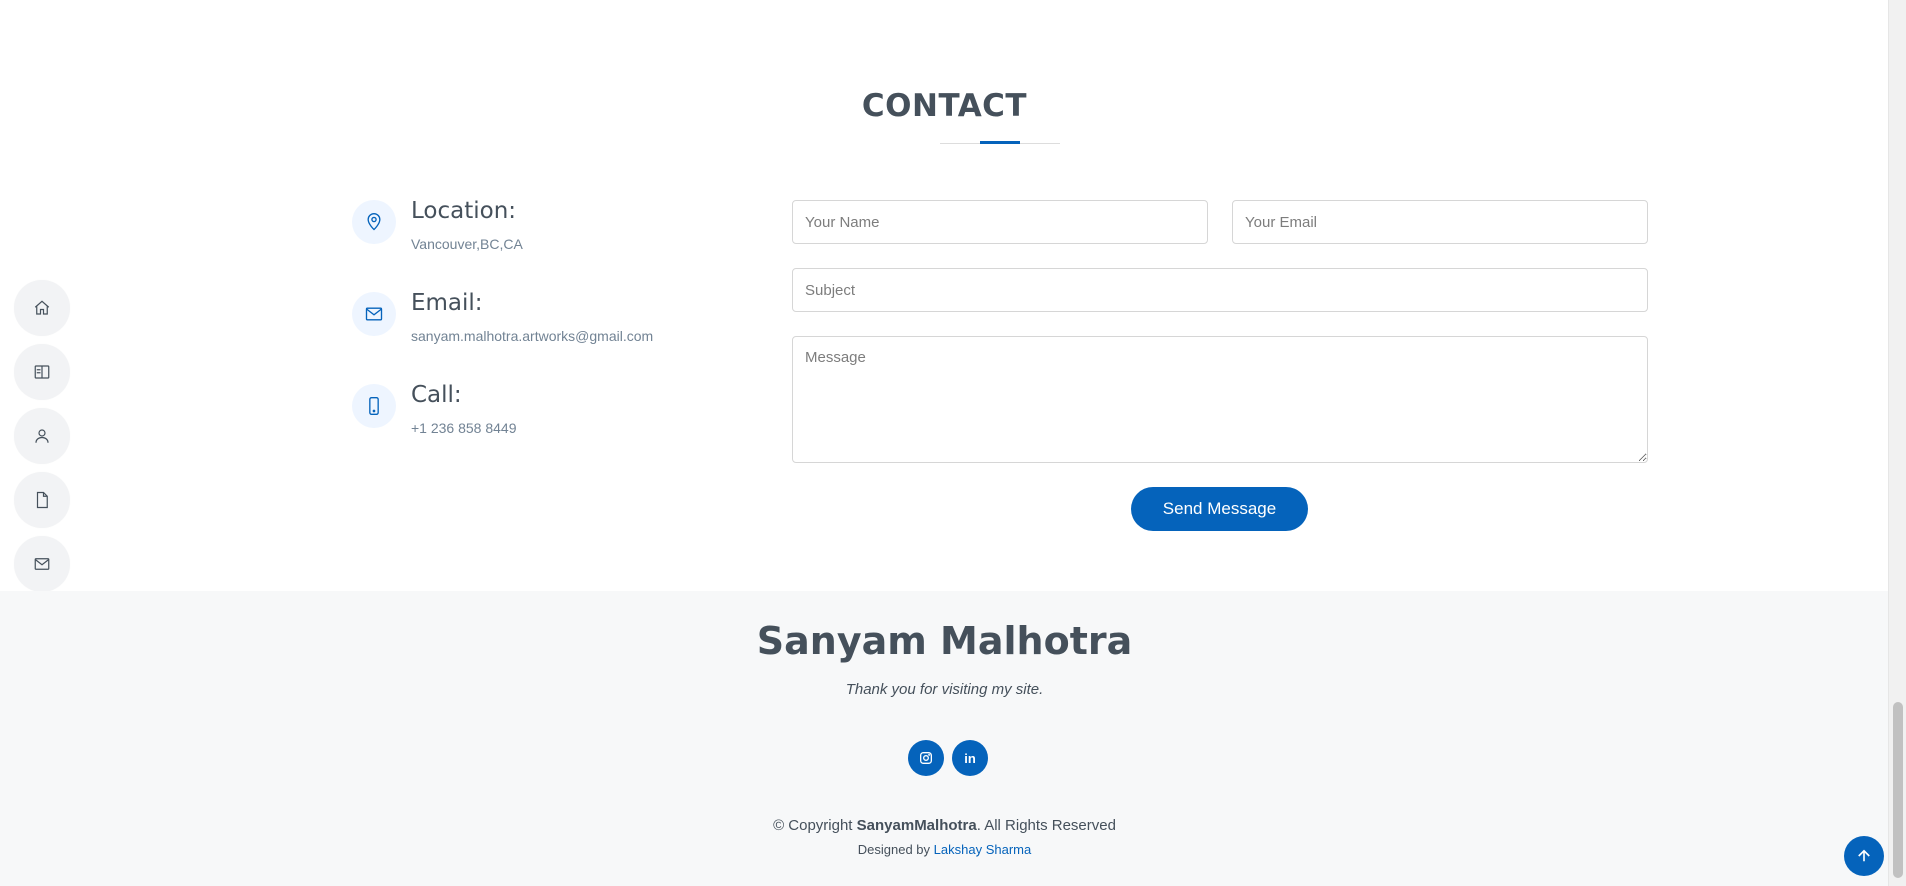  I want to click on nav-contact-button, so click(42, 564).